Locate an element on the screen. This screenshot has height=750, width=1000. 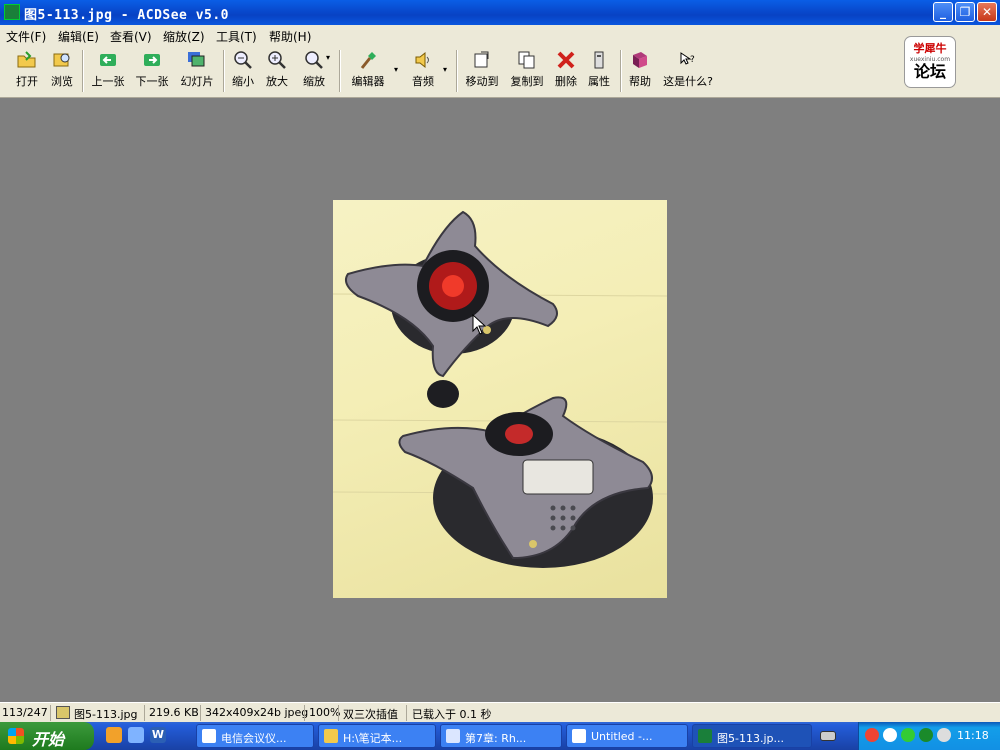
clock: 11:18 is located at coordinates (973, 735).